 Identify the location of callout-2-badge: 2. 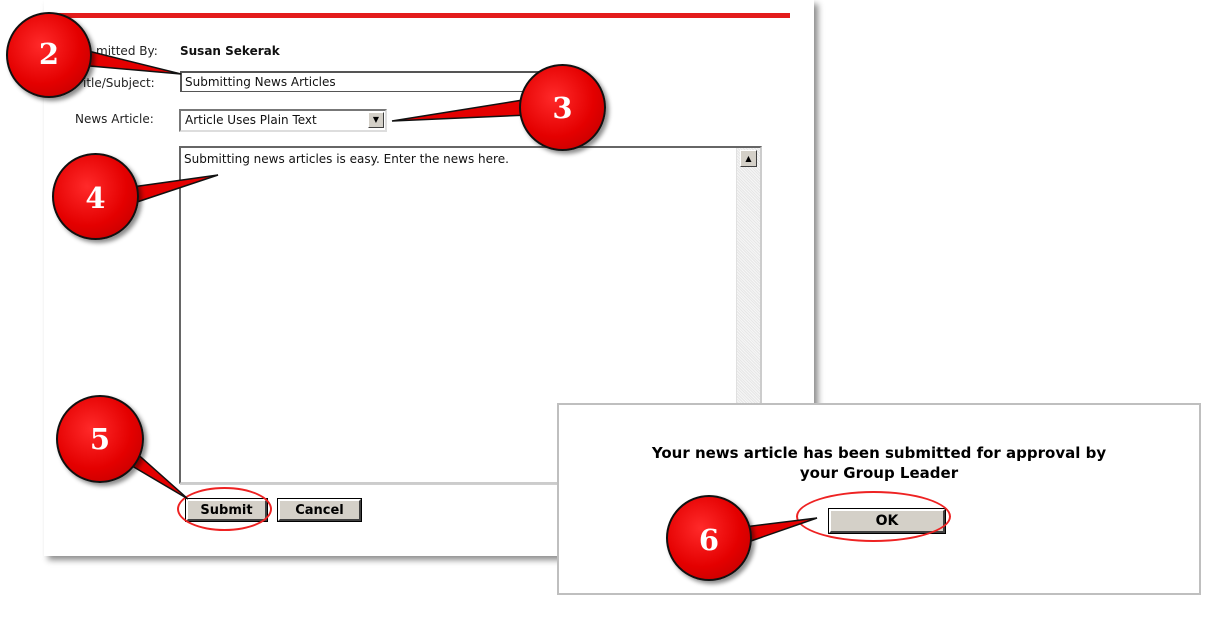
(49, 55).